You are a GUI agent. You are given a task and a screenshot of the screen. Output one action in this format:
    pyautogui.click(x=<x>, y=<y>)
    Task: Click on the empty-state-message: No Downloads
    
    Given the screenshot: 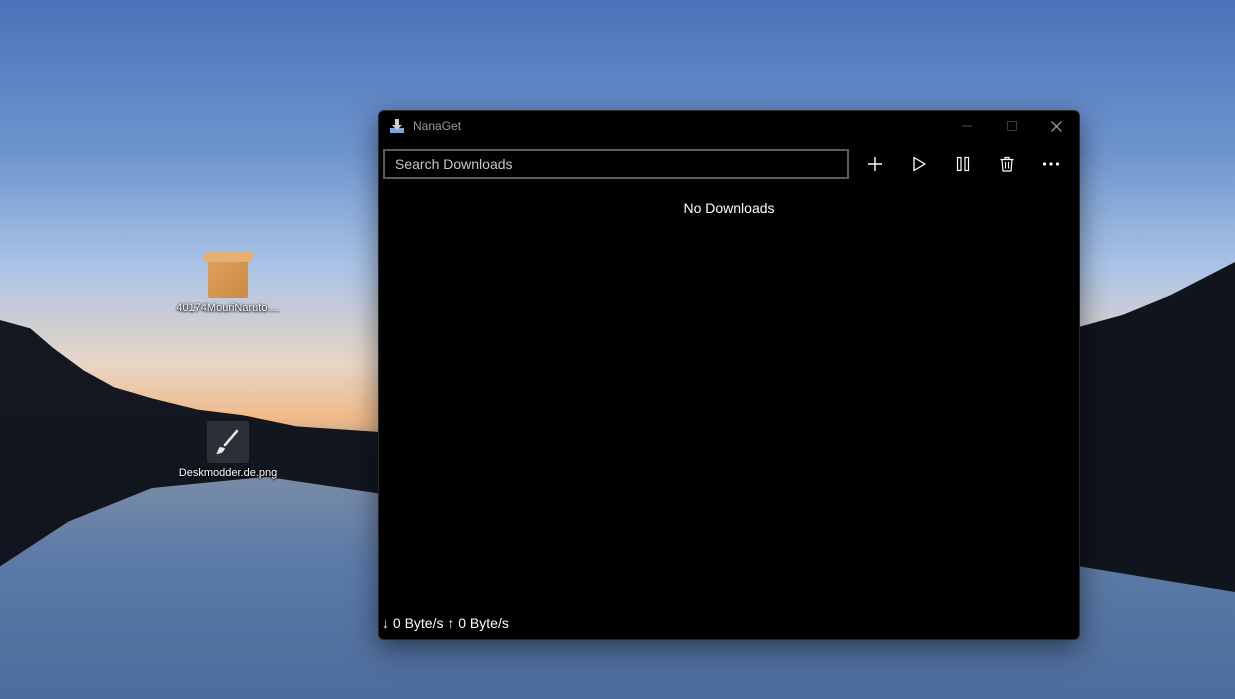 What is the action you would take?
    pyautogui.click(x=729, y=208)
    